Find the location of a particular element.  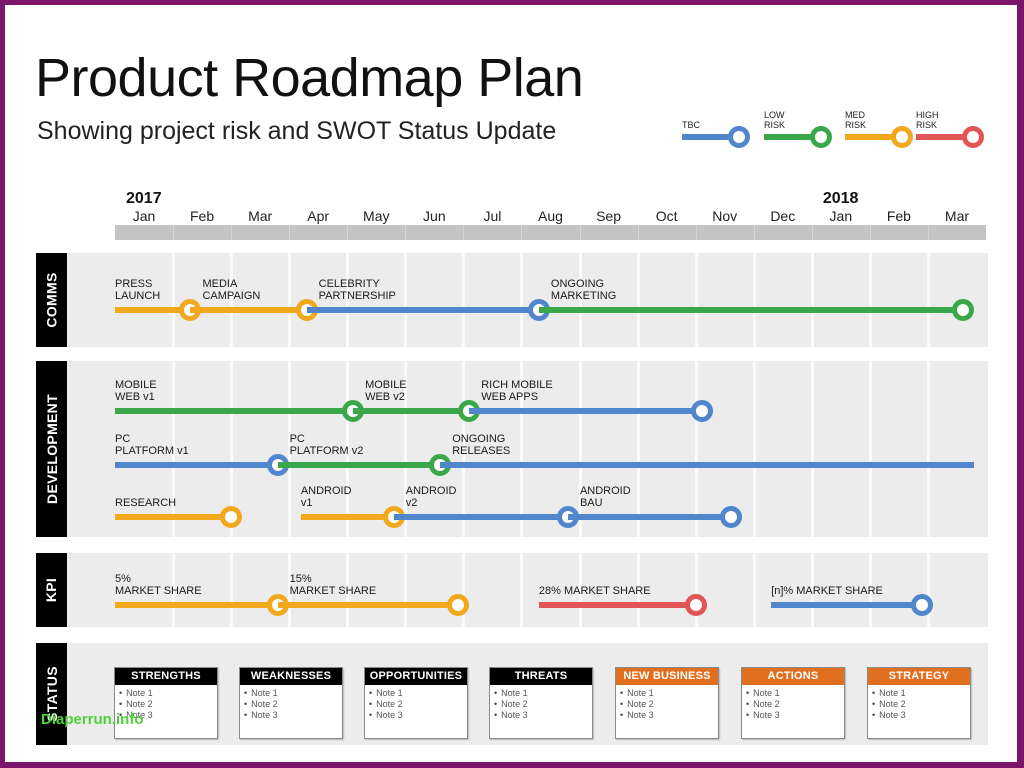

month-label: Aug is located at coordinates (550, 216).